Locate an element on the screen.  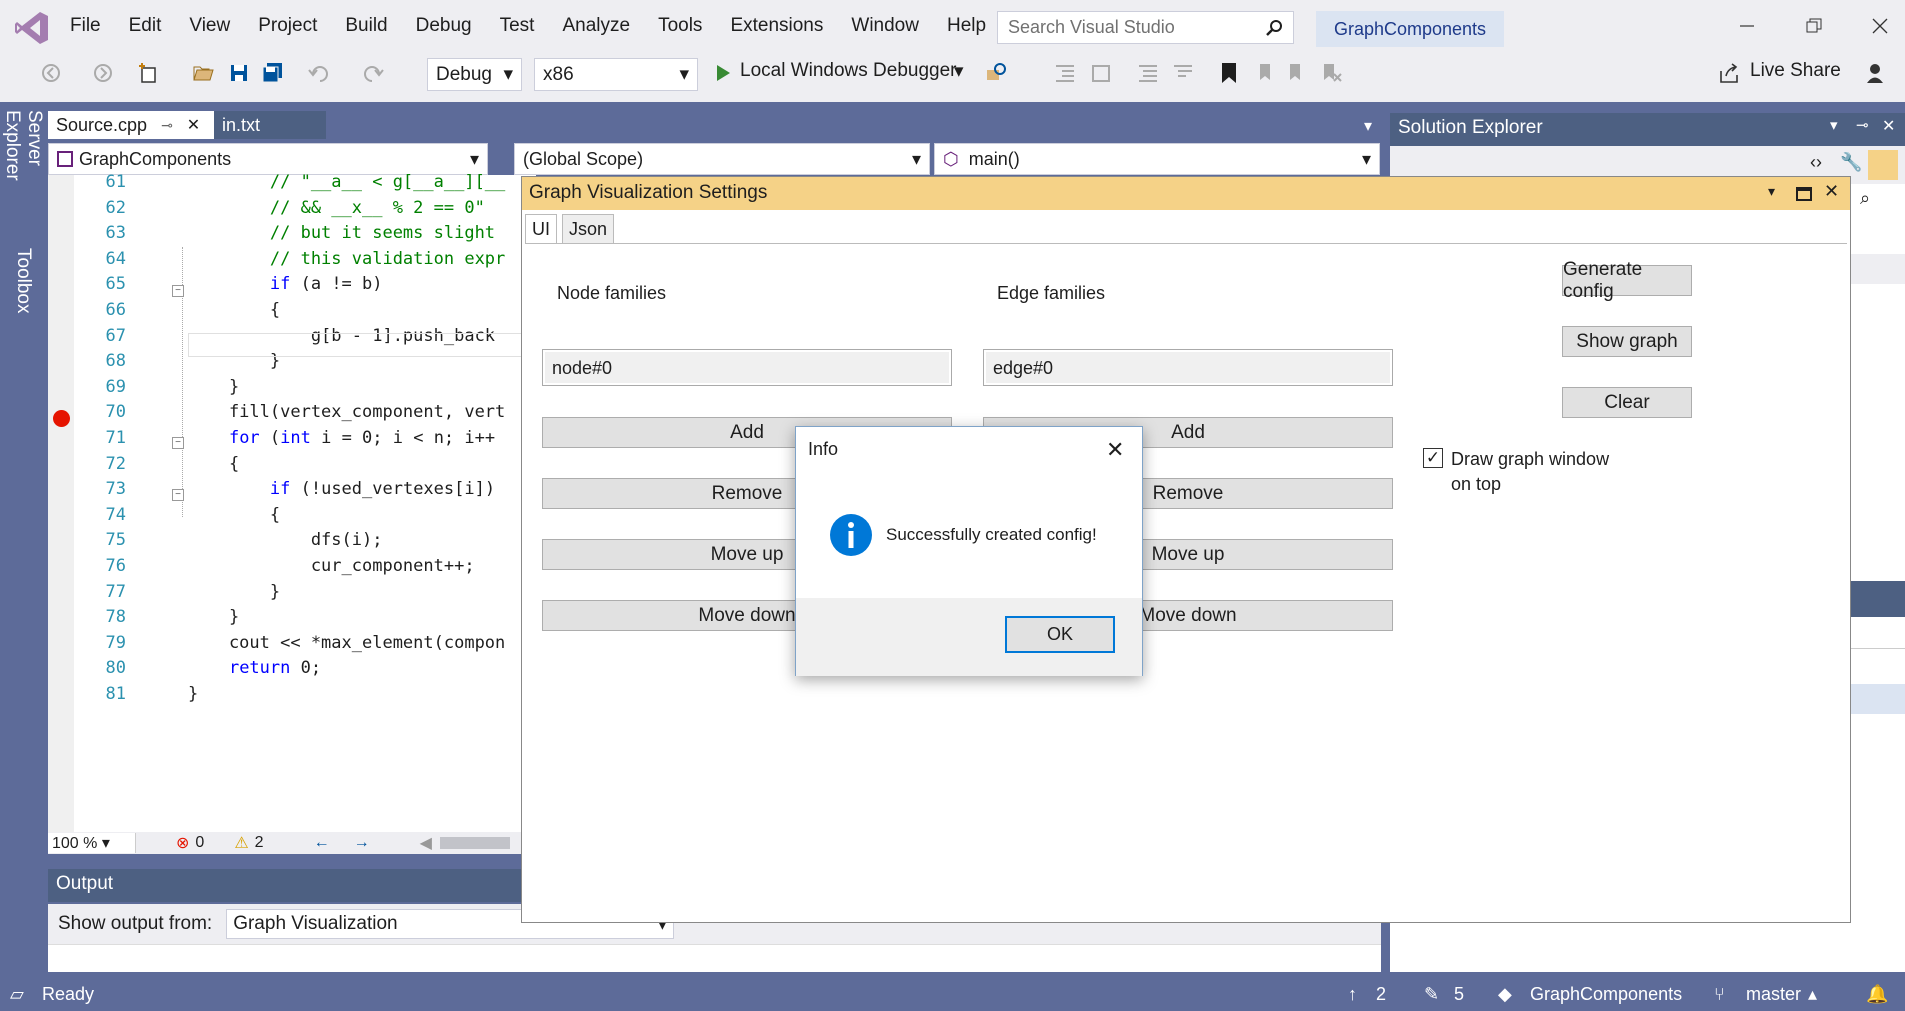
menu-project: Project is located at coordinates (287, 26).